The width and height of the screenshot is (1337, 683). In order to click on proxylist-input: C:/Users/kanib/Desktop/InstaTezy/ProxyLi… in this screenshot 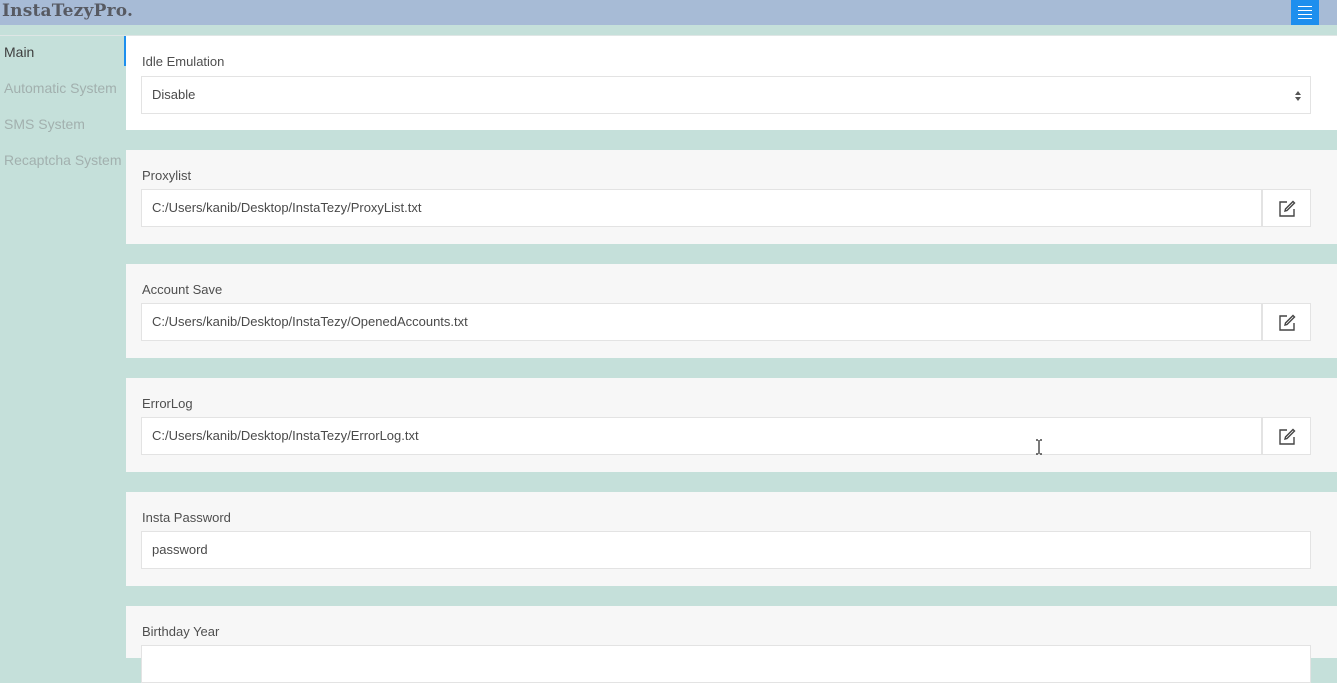, I will do `click(701, 208)`.